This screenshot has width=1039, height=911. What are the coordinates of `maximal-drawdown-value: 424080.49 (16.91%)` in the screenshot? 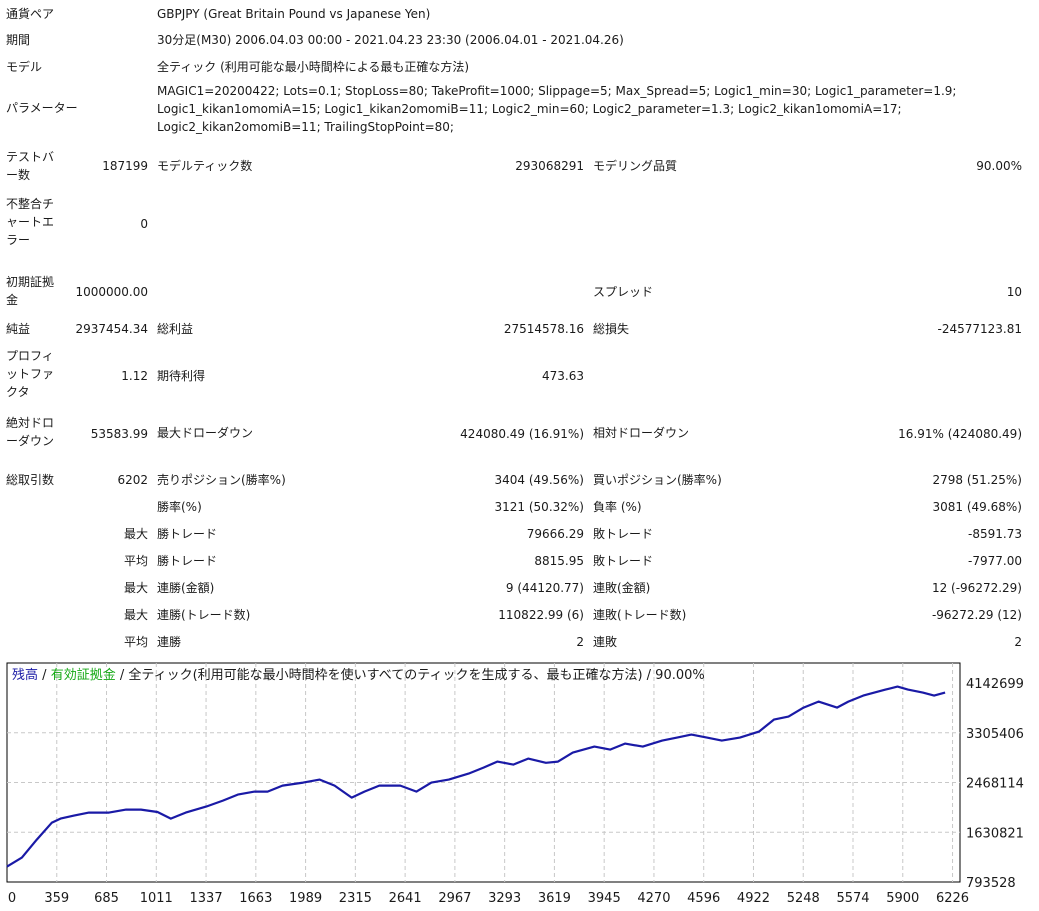 It's located at (522, 434).